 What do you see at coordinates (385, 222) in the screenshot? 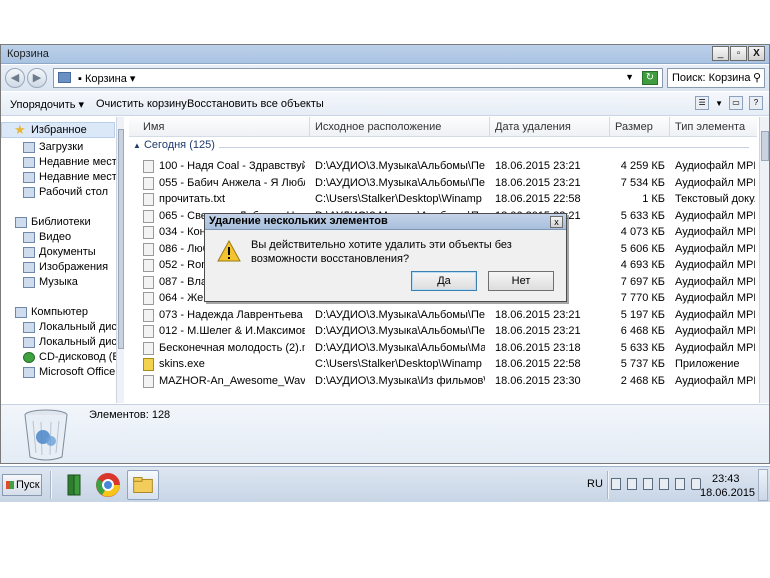
I see `dialog-title: Удаление нескольких элементов` at bounding box center [385, 222].